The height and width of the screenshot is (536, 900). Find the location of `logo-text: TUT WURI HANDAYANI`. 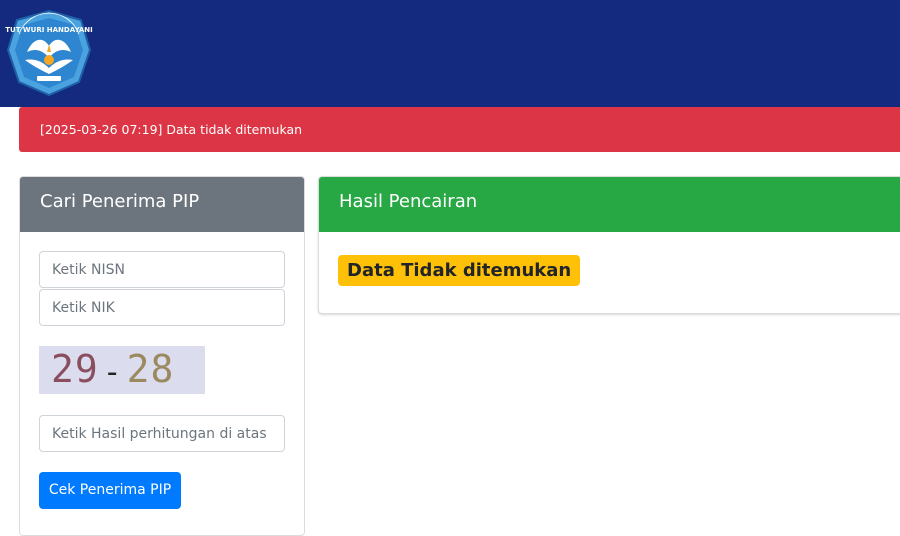

logo-text: TUT WURI HANDAYANI is located at coordinates (48, 30).